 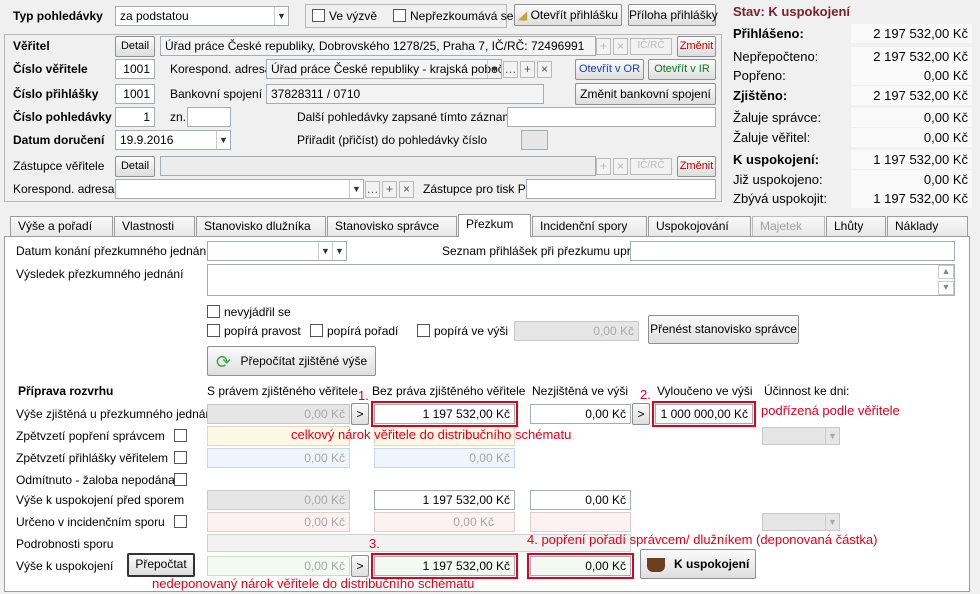 What do you see at coordinates (261, 226) in the screenshot?
I see `tab-stanovisko-dlu-n-ka: Stanovisko dlužníka` at bounding box center [261, 226].